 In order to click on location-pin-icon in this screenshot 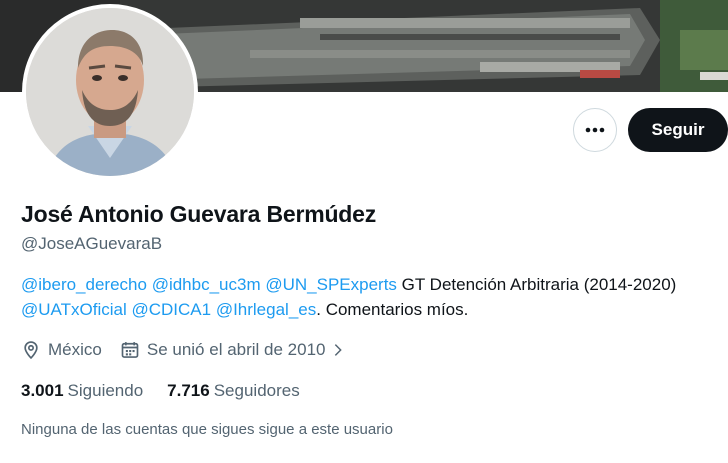, I will do `click(31, 350)`.